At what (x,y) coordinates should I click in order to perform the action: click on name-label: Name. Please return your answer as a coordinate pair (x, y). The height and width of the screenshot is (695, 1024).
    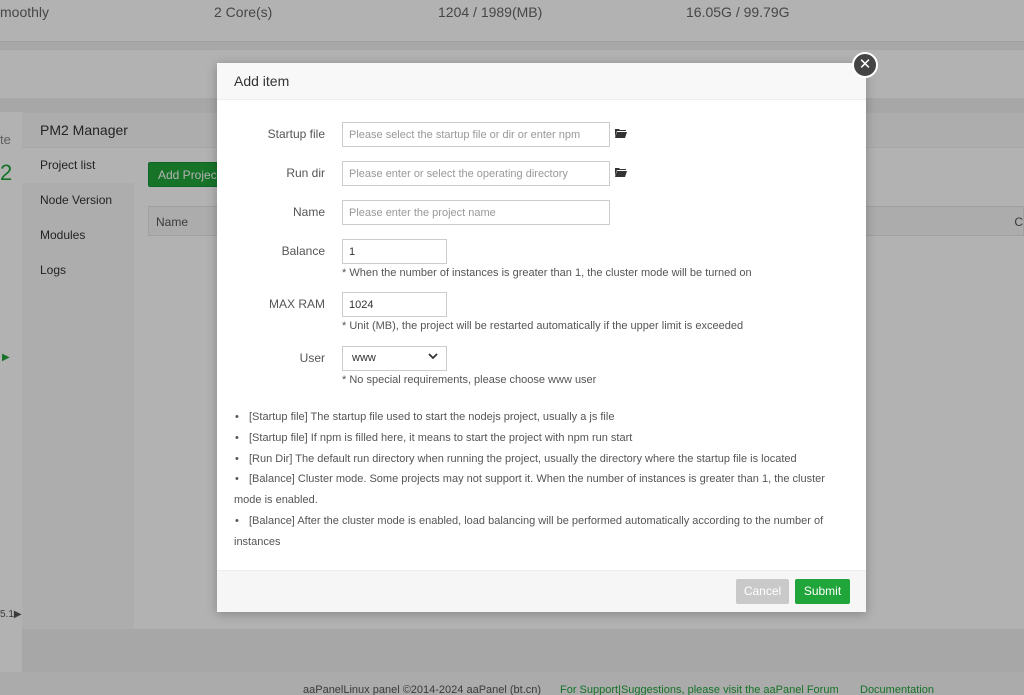
    Looking at the image, I should click on (308, 212).